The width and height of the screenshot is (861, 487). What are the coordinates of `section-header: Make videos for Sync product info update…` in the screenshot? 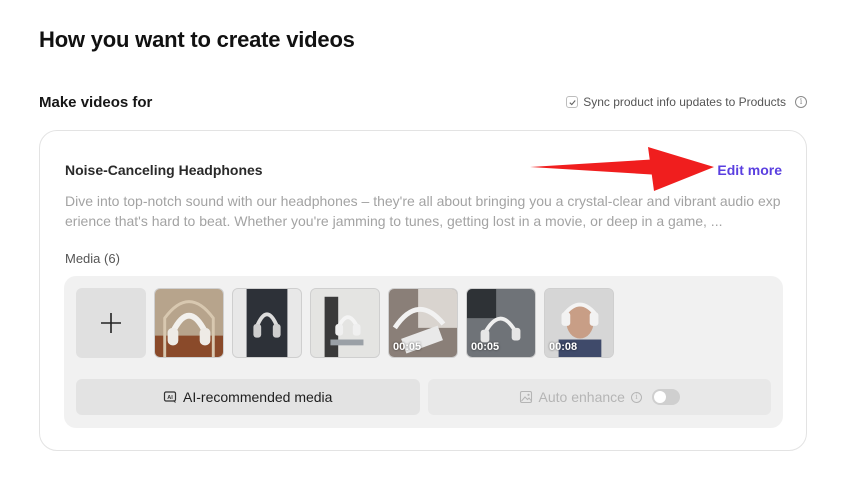 It's located at (423, 103).